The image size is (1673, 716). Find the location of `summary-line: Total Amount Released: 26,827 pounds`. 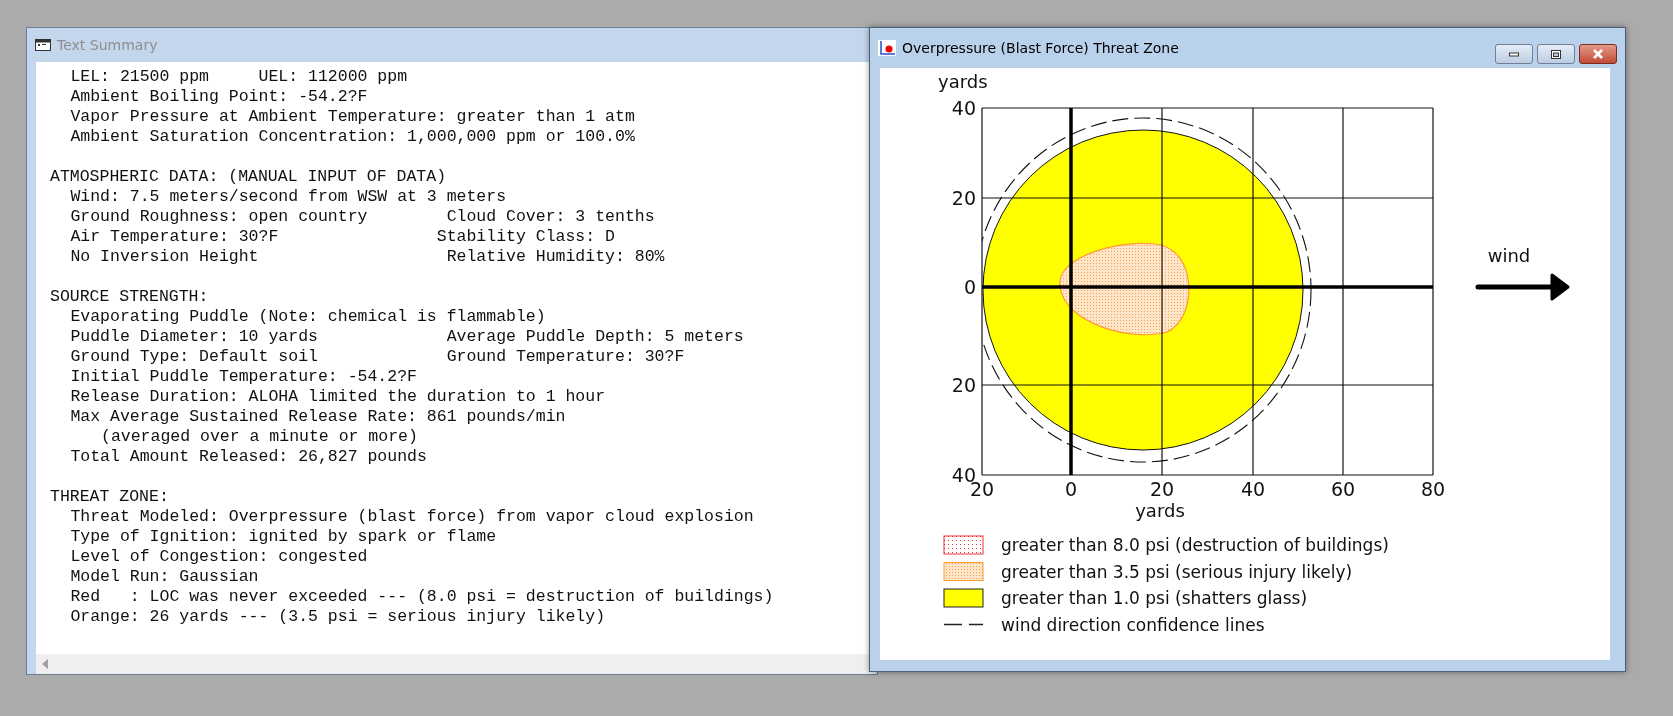

summary-line: Total Amount Released: 26,827 pounds is located at coordinates (248, 457).